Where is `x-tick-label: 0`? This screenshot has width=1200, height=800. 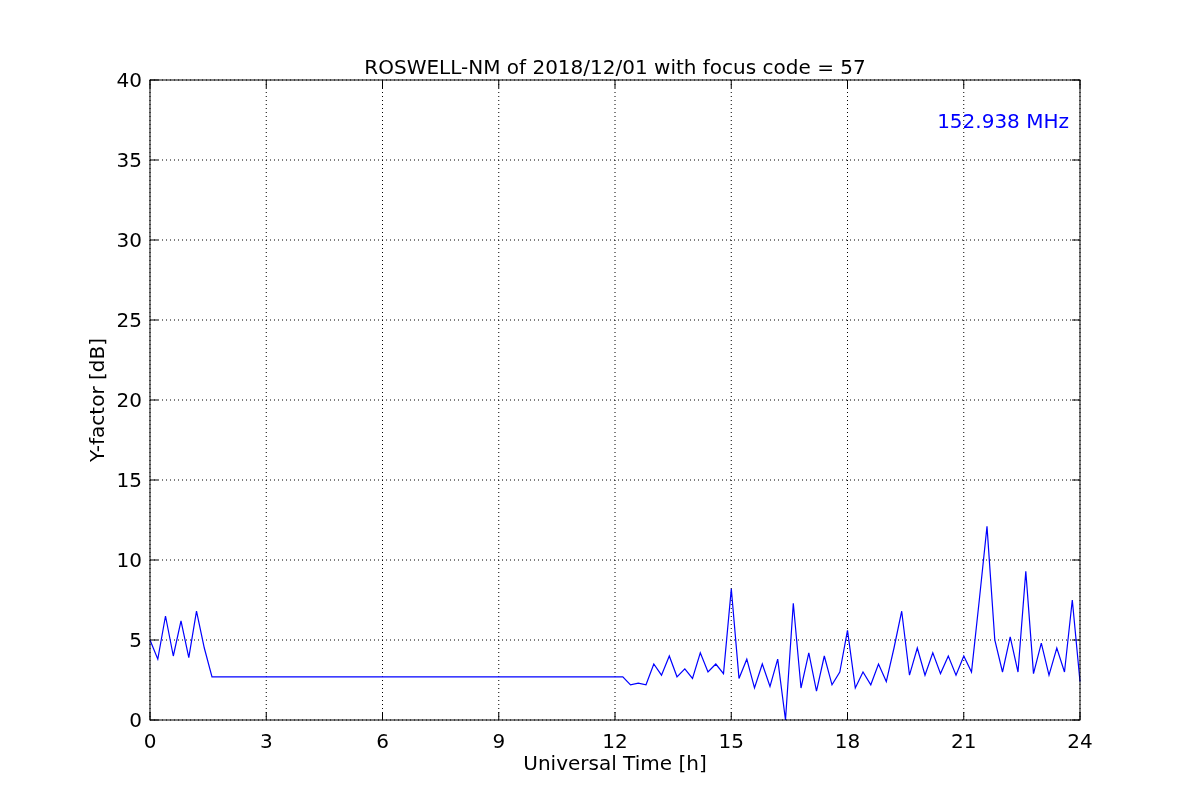
x-tick-label: 0 is located at coordinates (150, 741).